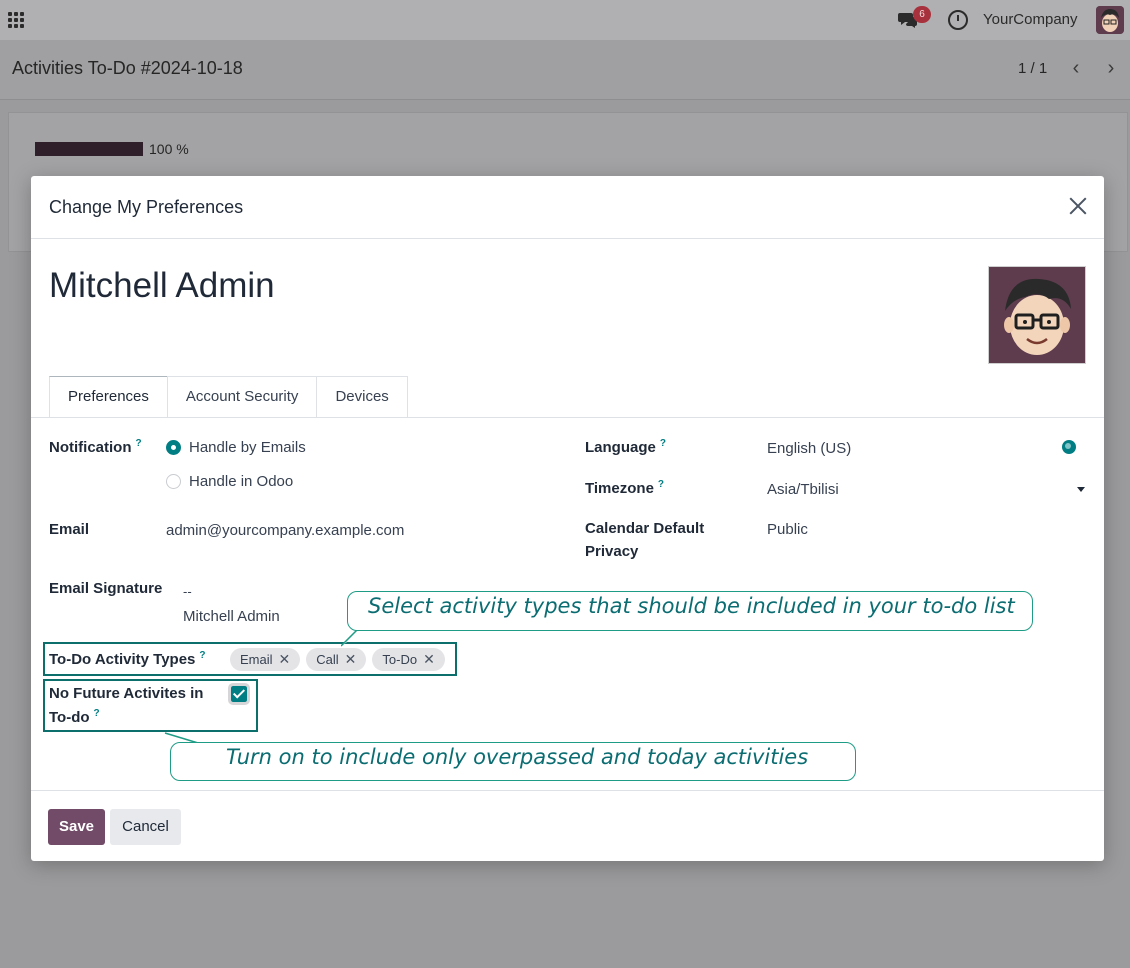 The height and width of the screenshot is (968, 1130). I want to click on no-future-activities-label-line2: To-do?, so click(74, 717).